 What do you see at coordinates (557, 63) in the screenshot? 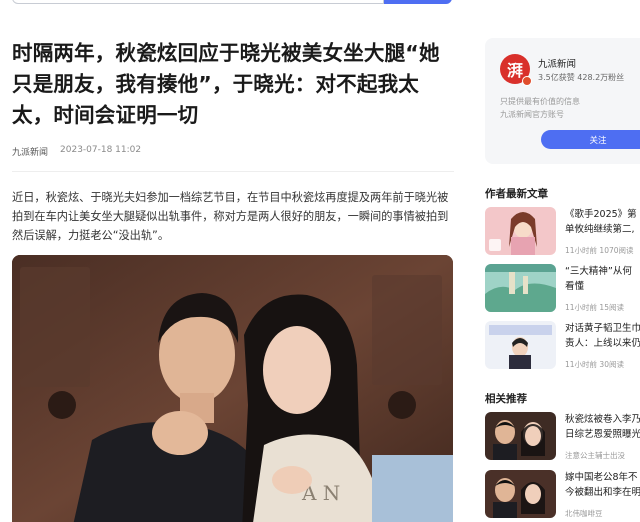
I see `author-name: 九派新闻` at bounding box center [557, 63].